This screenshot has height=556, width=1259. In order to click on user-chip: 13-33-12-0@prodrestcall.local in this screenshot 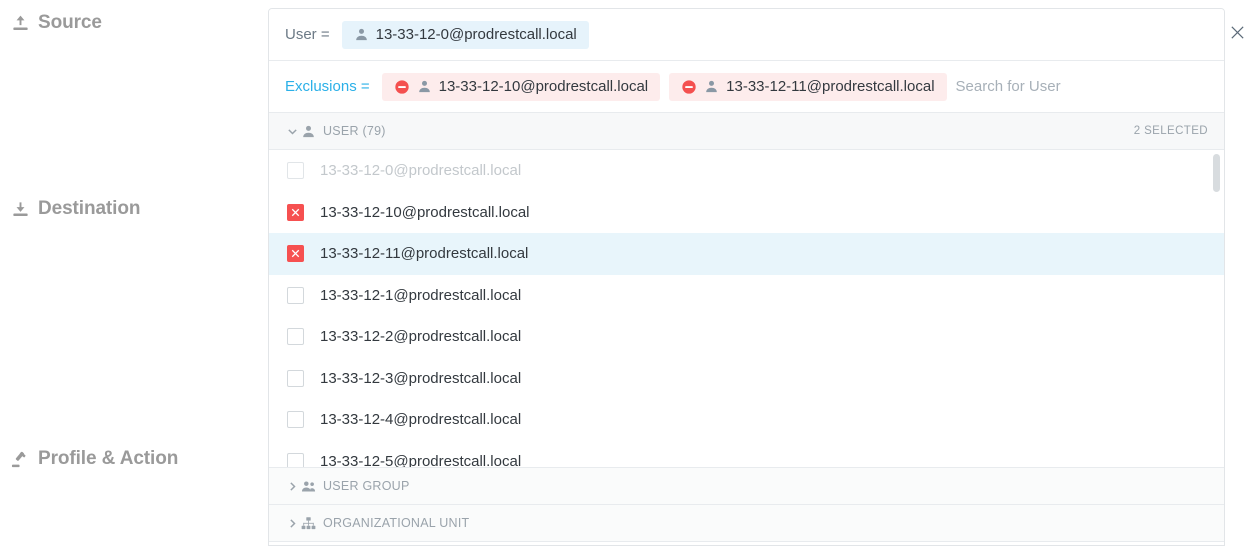, I will do `click(465, 34)`.